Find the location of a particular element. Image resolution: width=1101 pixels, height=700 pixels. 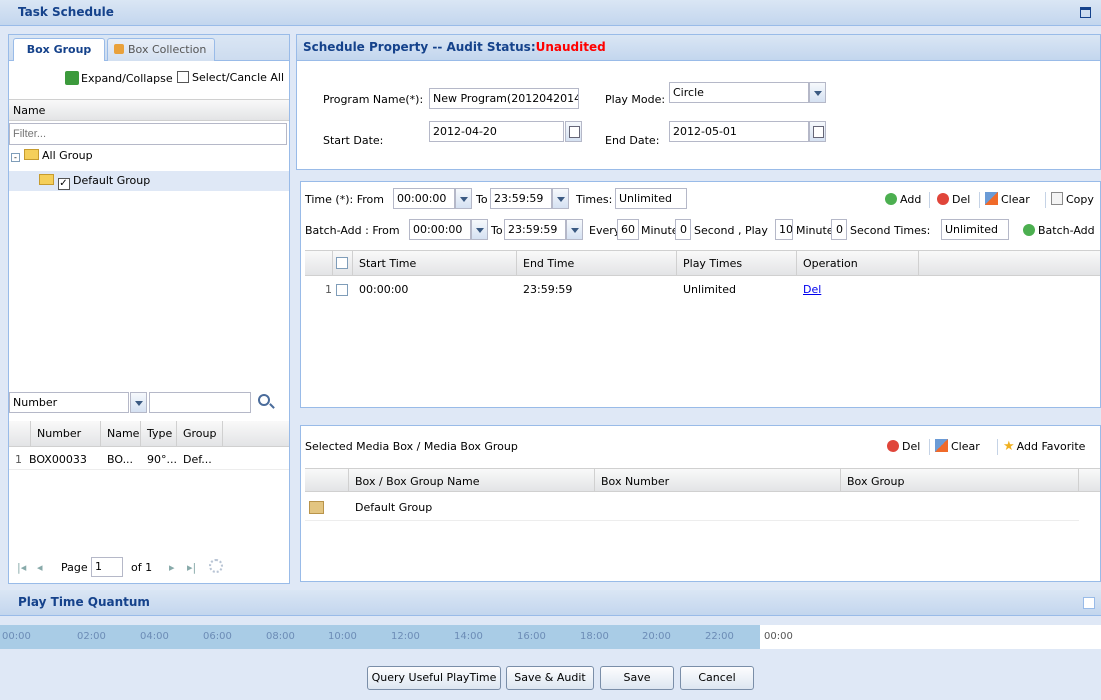

star-icon: ★ is located at coordinates (1009, 446).